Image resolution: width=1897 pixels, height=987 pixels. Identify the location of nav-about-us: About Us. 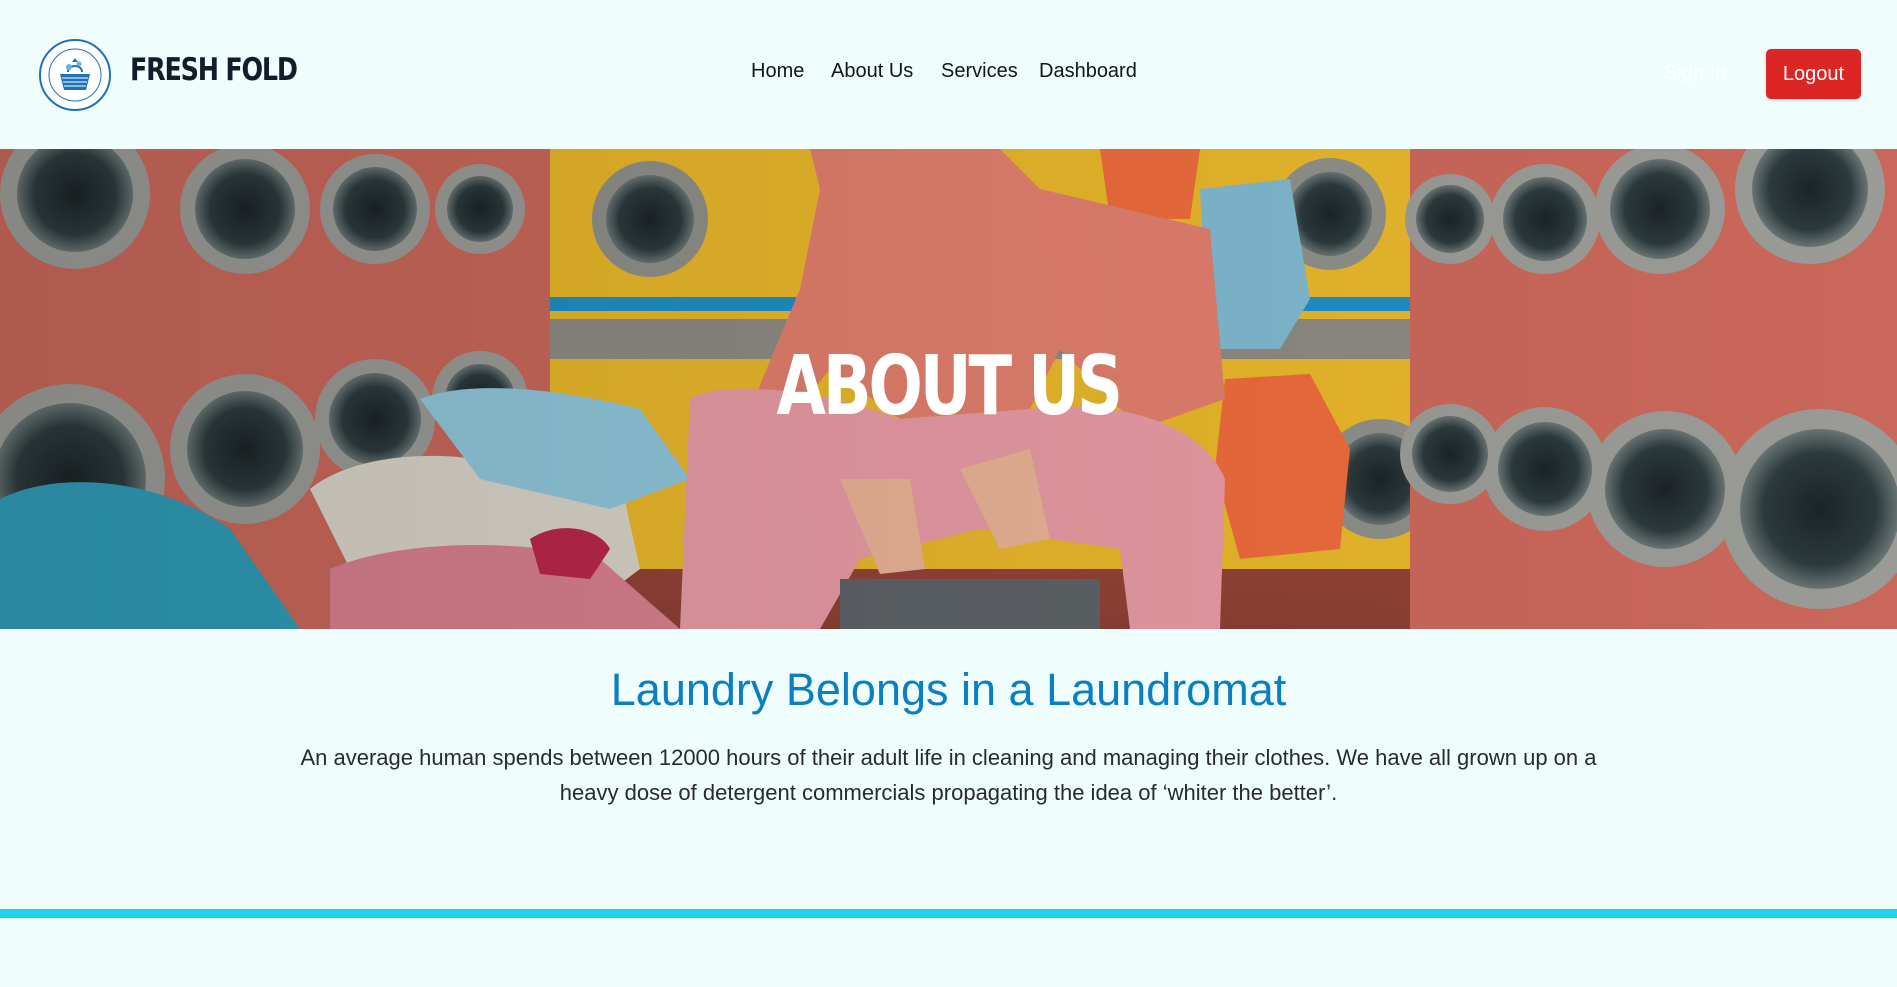
(872, 71).